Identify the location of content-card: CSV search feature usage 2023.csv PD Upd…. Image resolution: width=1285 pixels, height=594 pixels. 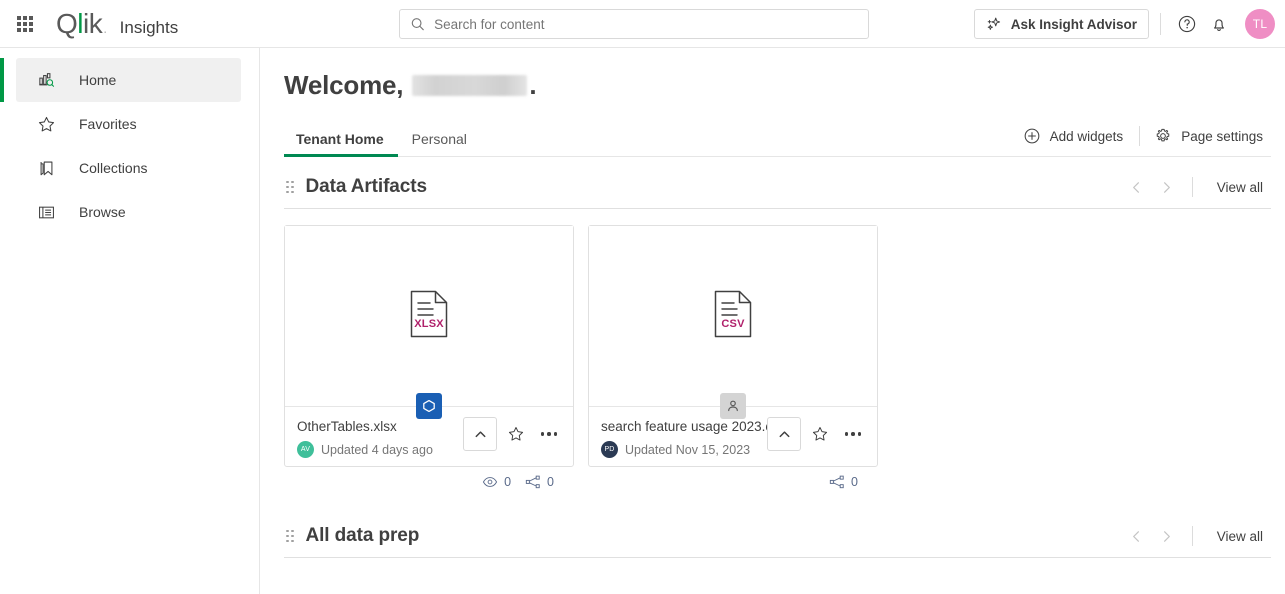
(733, 346).